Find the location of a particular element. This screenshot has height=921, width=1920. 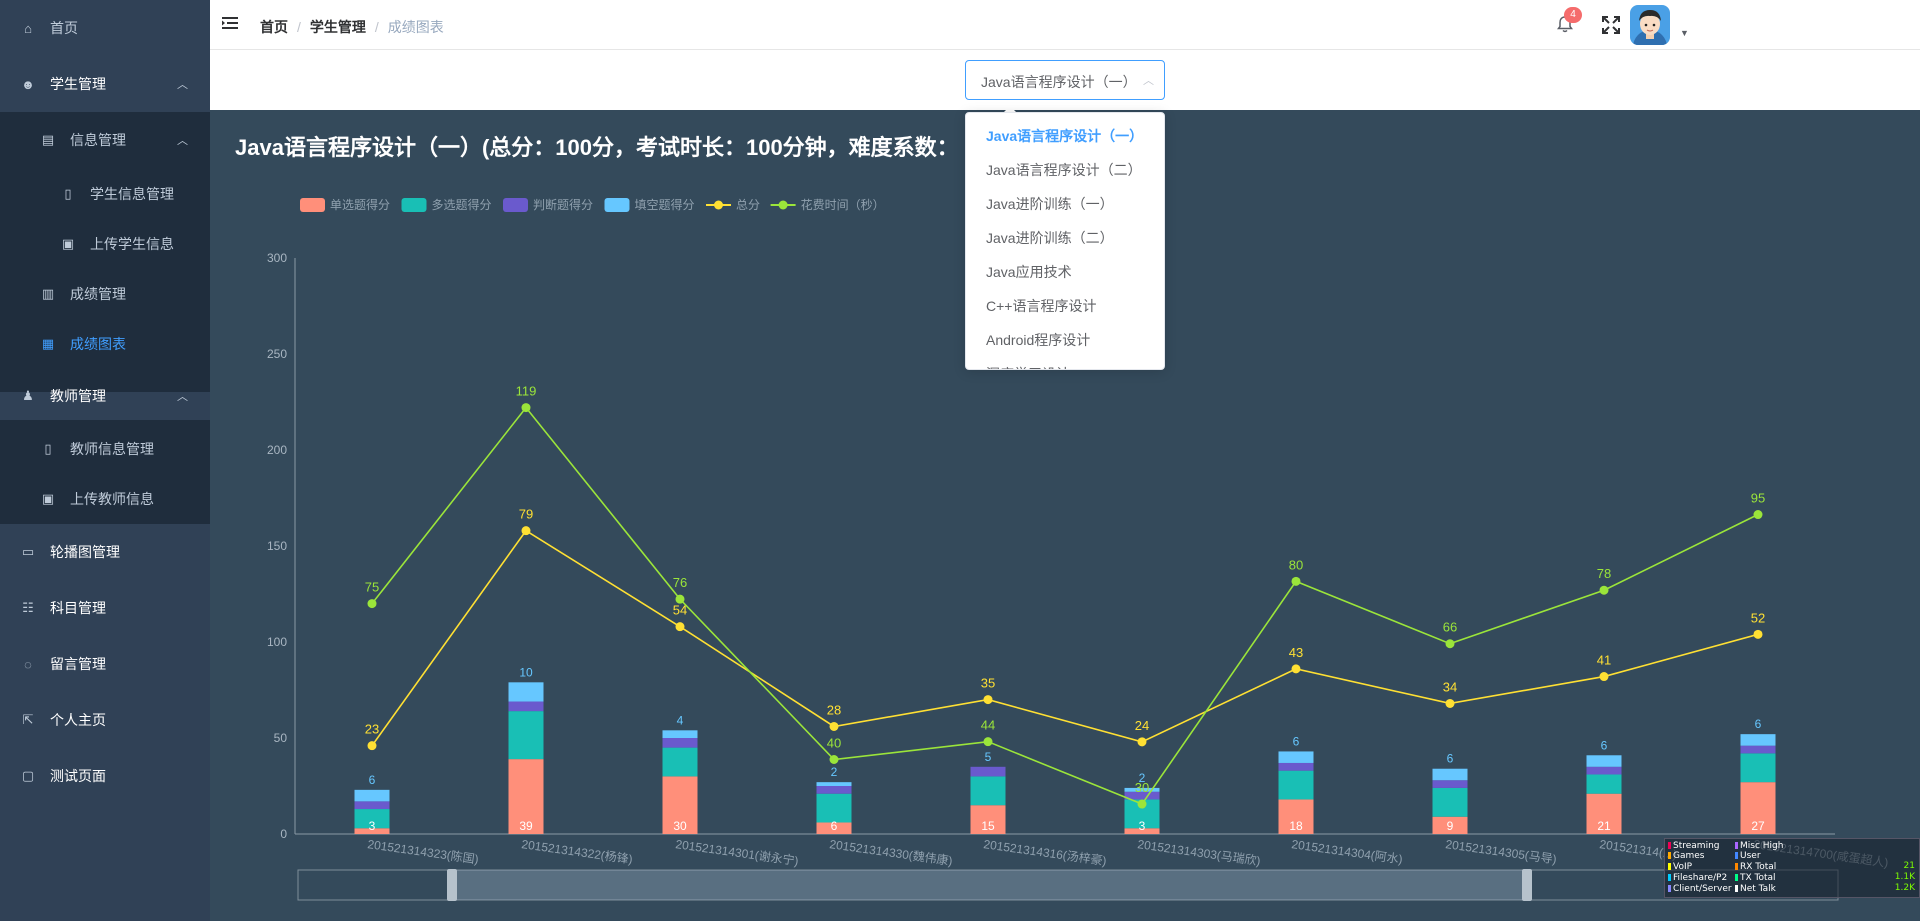

hamburger-icon is located at coordinates (230, 23).